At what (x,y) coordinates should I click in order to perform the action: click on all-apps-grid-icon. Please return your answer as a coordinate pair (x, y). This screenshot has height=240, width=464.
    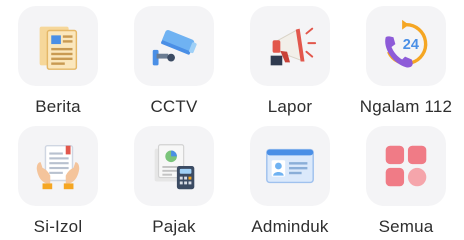
    Looking at the image, I should click on (406, 166).